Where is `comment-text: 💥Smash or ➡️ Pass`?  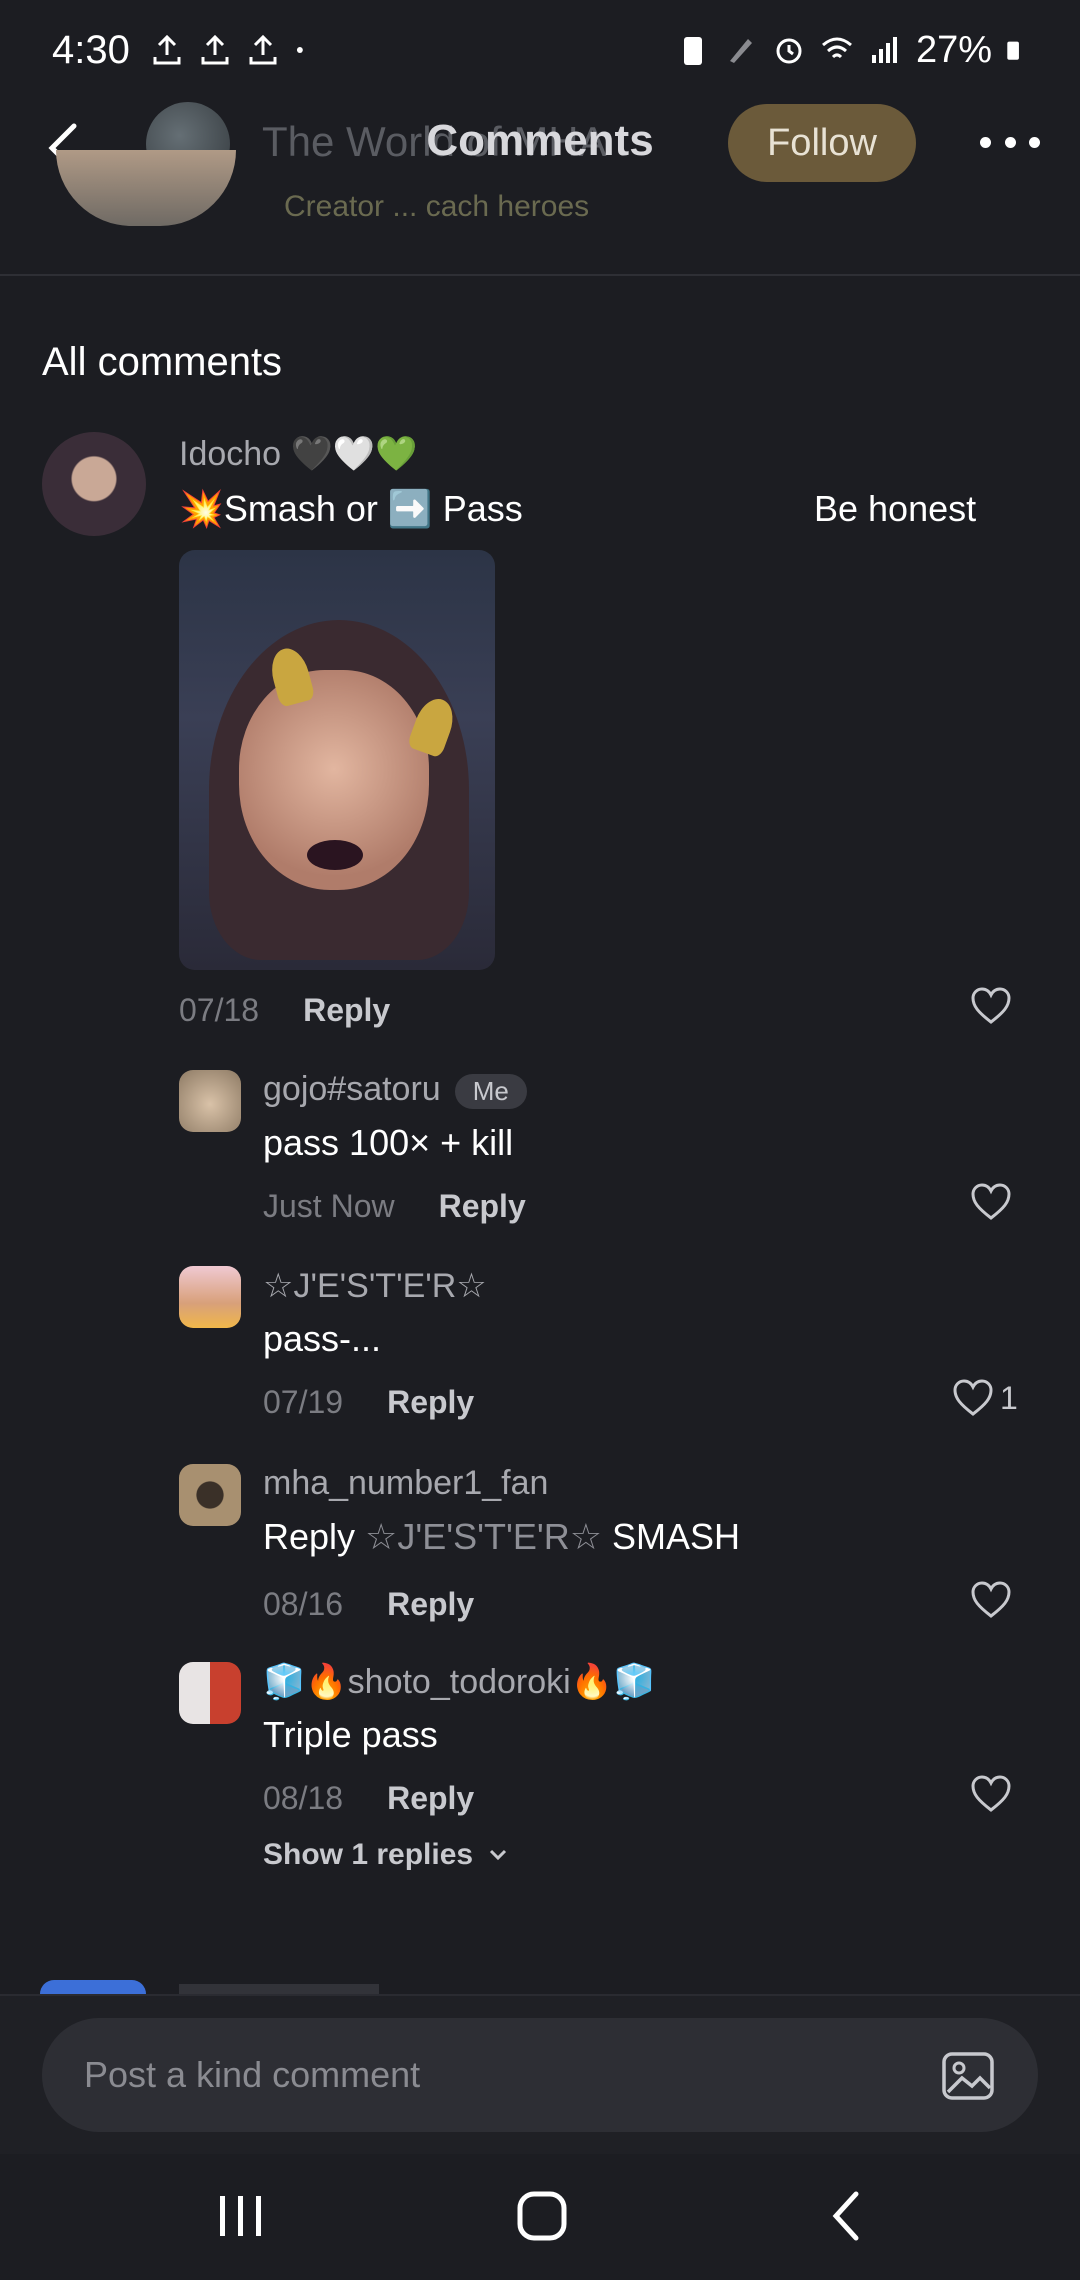
comment-text: 💥Smash or ➡️ Pass is located at coordinates (351, 508).